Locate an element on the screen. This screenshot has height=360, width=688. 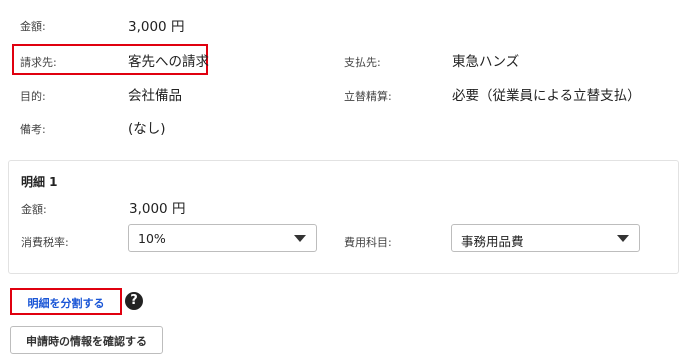
detail-amount-label: 金額: is located at coordinates (34, 209).